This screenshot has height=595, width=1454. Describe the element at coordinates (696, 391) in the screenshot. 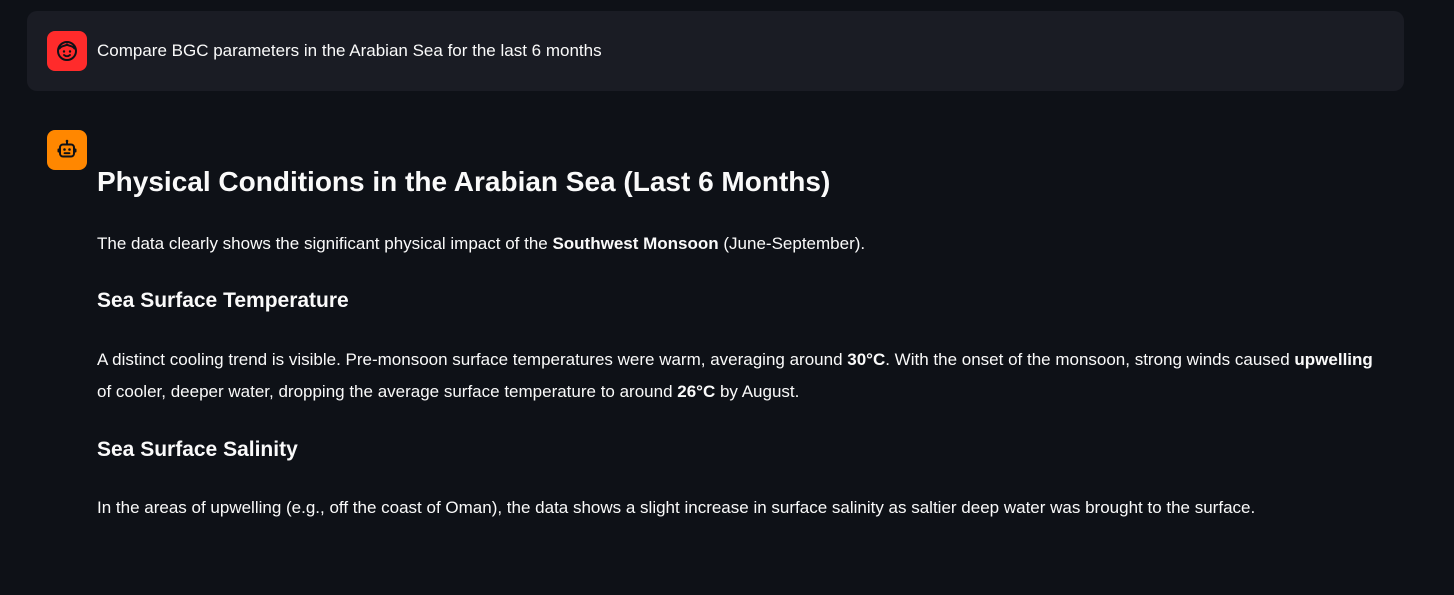

I see `temperature-value-august: 26°C` at that location.